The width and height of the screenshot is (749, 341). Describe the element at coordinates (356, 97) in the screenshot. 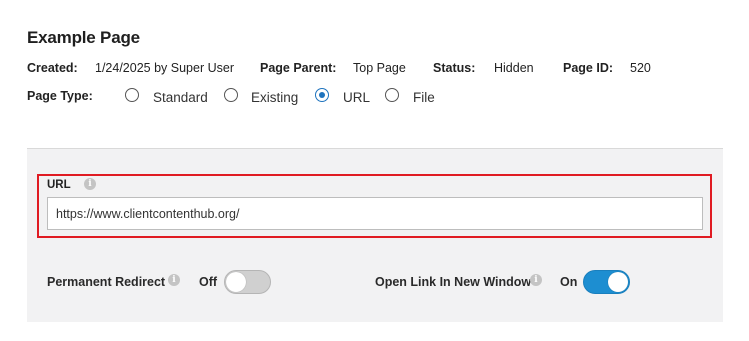

I see `radio-label-url: URL` at that location.